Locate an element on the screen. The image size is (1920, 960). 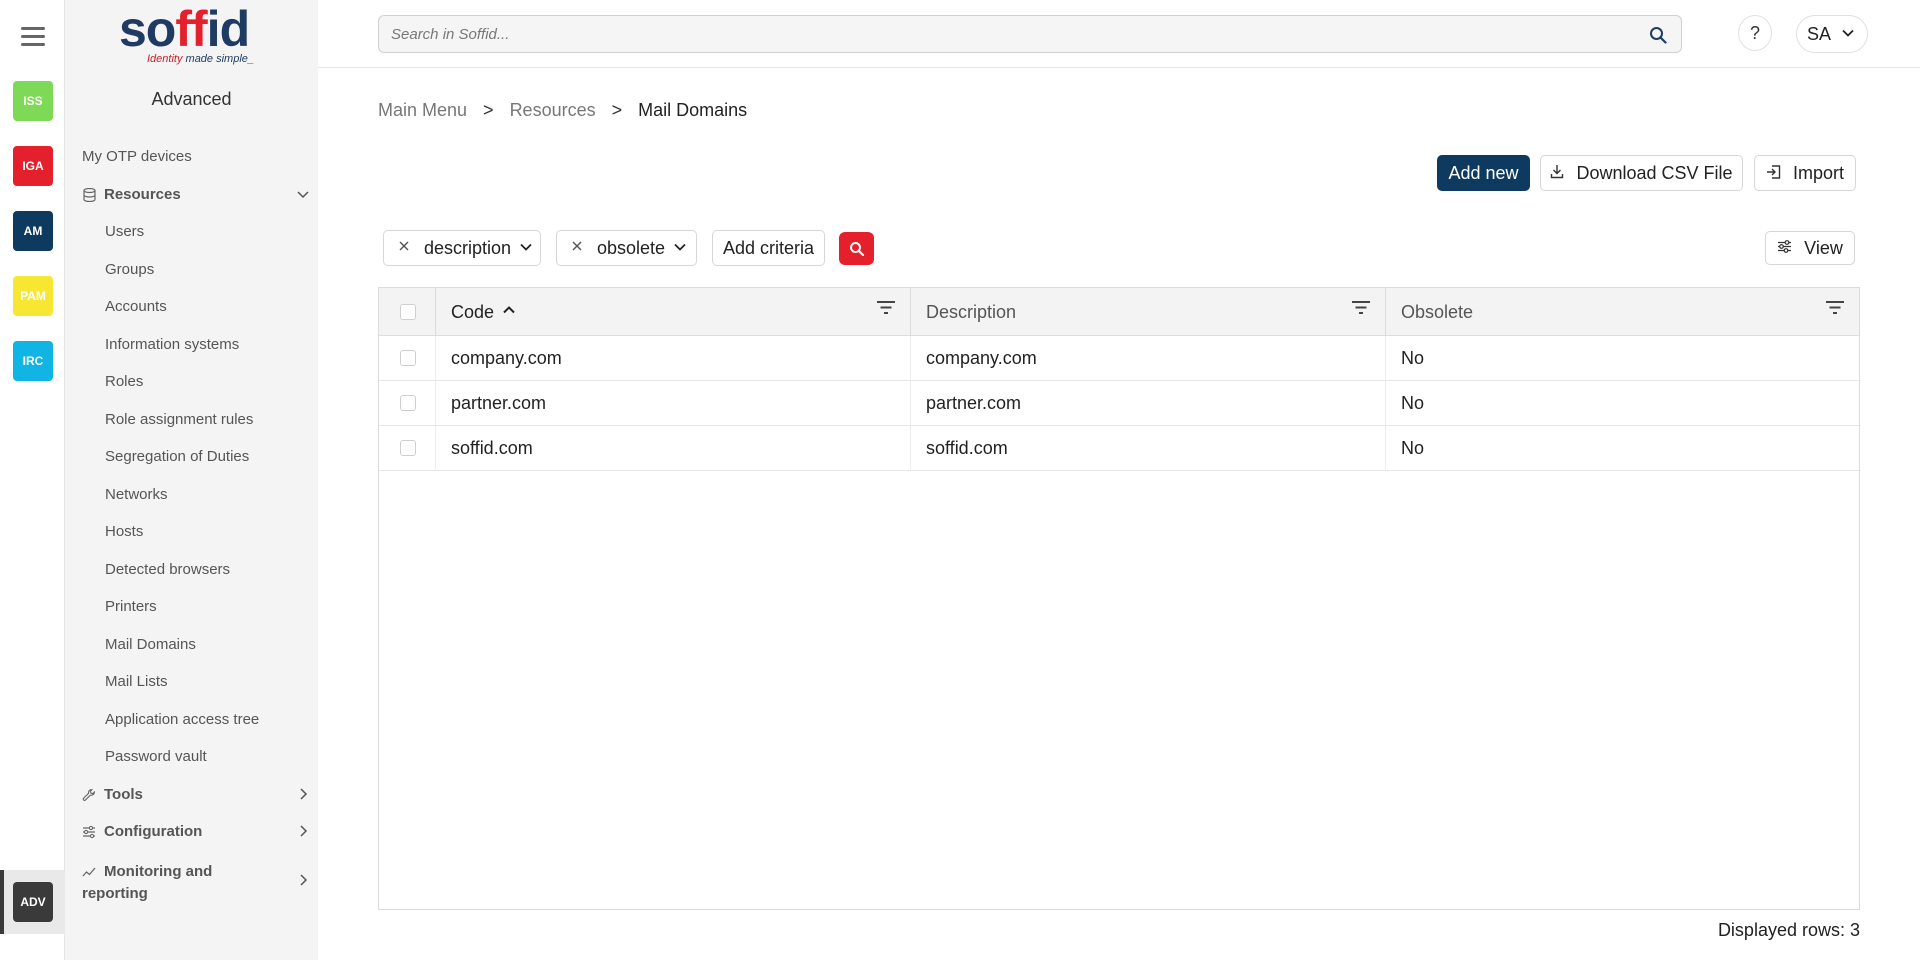
sidebar-heading: Advanced is located at coordinates (191, 99).